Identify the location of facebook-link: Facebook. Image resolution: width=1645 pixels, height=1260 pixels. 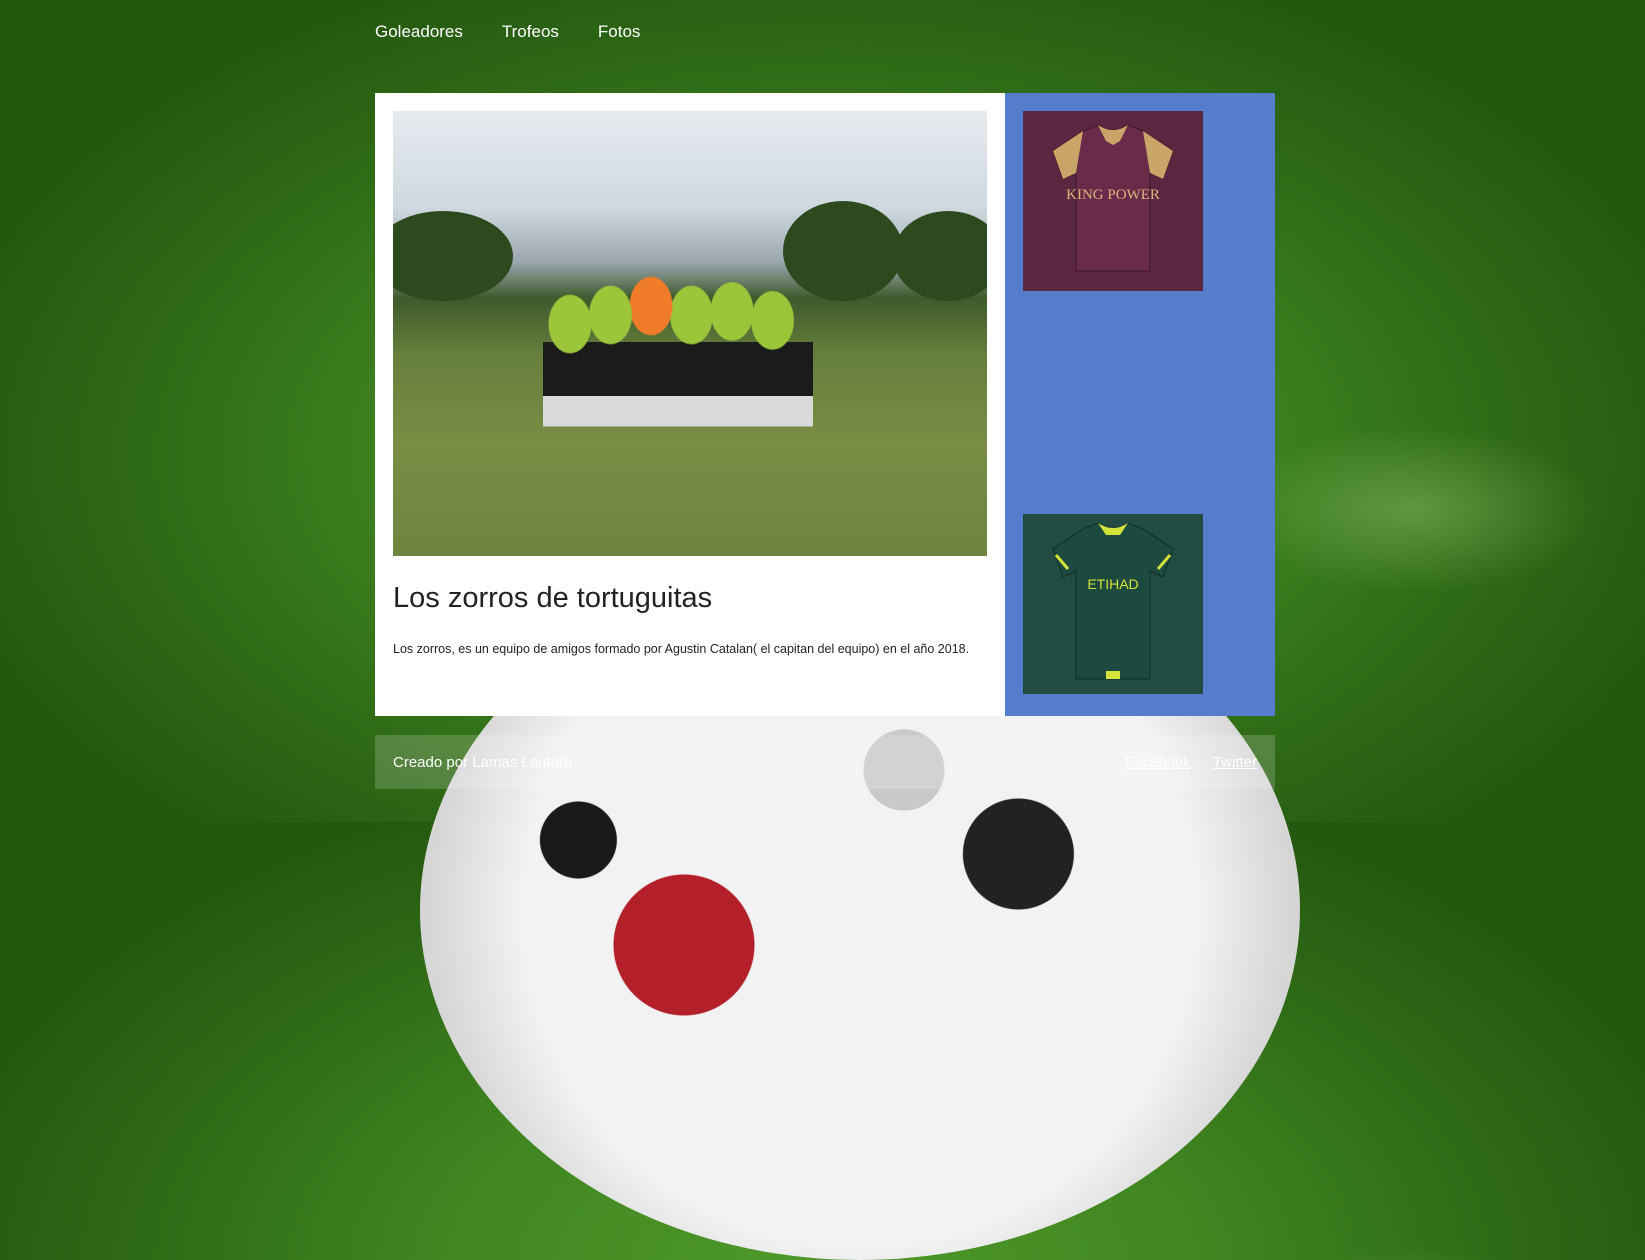
(1158, 762).